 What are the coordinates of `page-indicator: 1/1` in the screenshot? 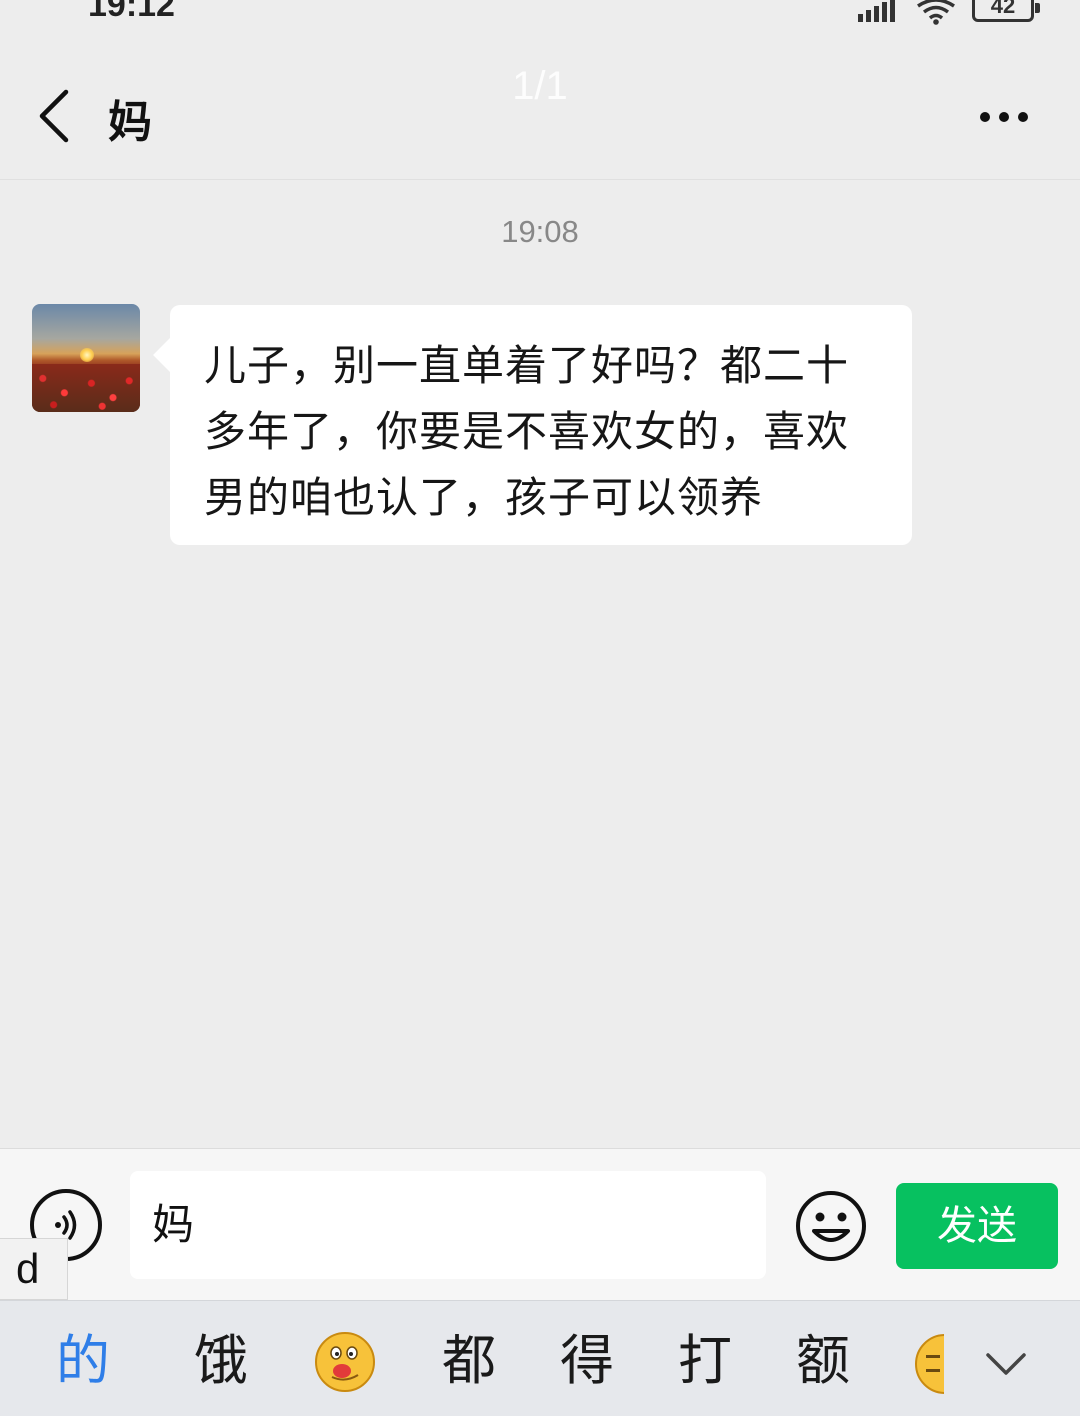 It's located at (540, 86).